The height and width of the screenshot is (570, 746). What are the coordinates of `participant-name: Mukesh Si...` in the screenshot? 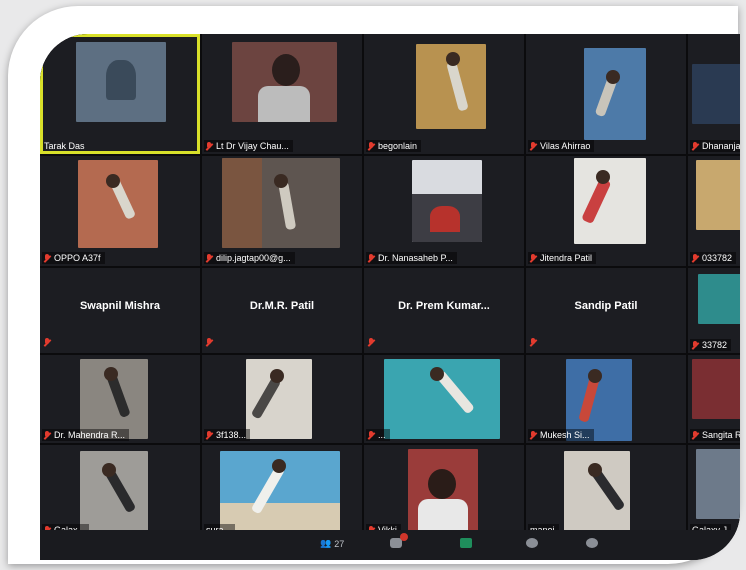 It's located at (565, 435).